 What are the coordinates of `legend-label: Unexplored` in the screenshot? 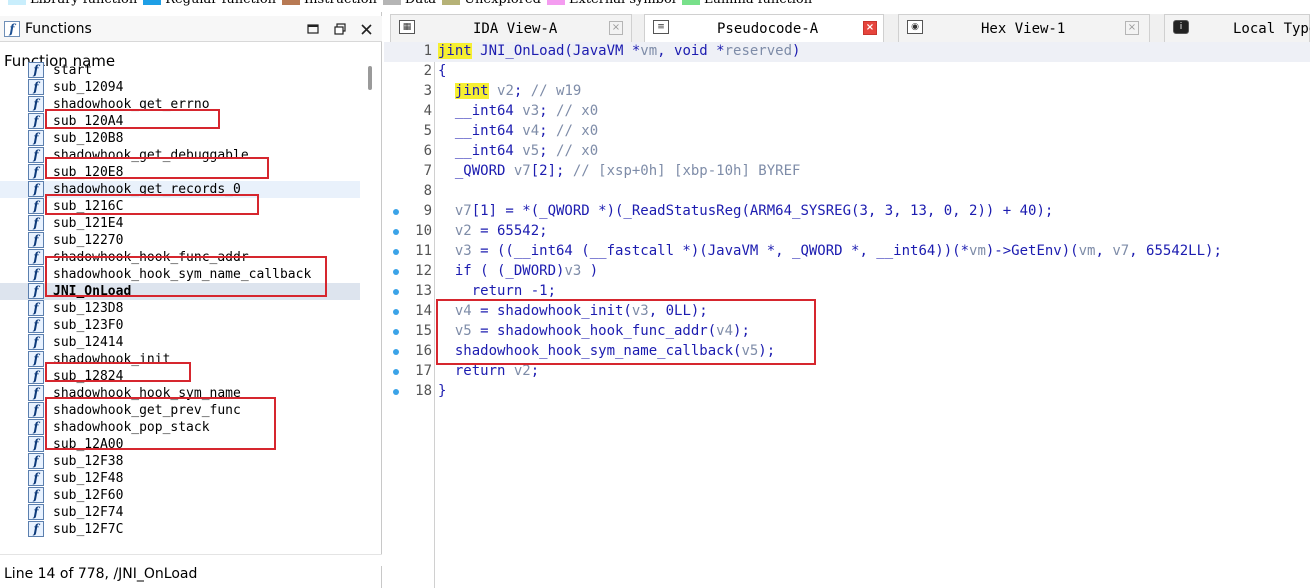 It's located at (502, 3).